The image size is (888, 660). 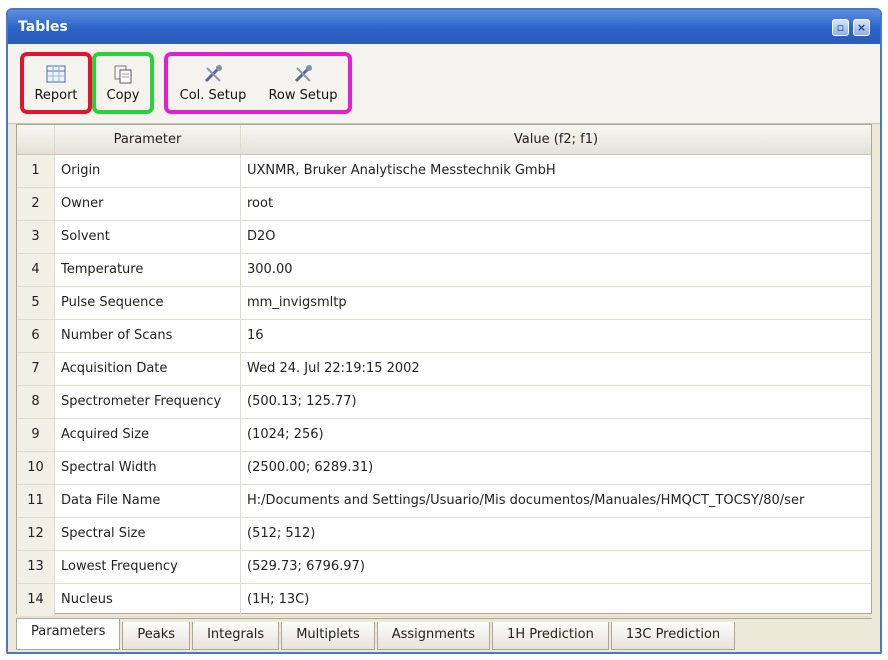 What do you see at coordinates (56, 83) in the screenshot?
I see `report-highlight-frame` at bounding box center [56, 83].